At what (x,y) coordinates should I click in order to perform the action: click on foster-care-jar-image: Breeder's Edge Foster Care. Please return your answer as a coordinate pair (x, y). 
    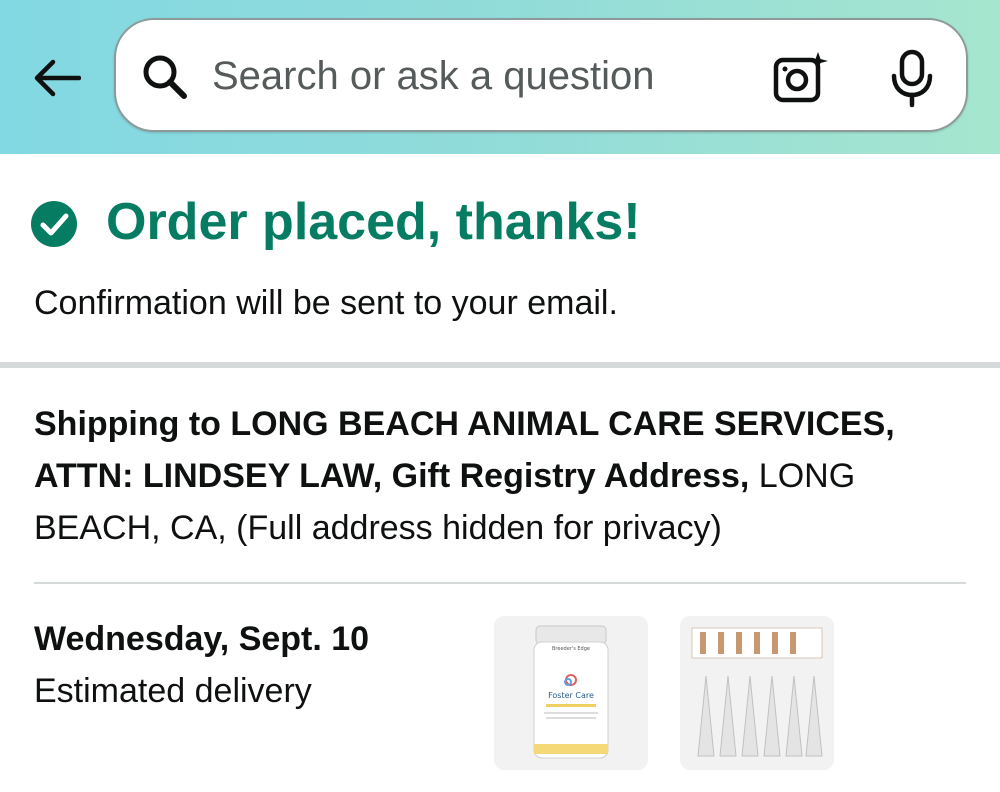
    Looking at the image, I should click on (571, 692).